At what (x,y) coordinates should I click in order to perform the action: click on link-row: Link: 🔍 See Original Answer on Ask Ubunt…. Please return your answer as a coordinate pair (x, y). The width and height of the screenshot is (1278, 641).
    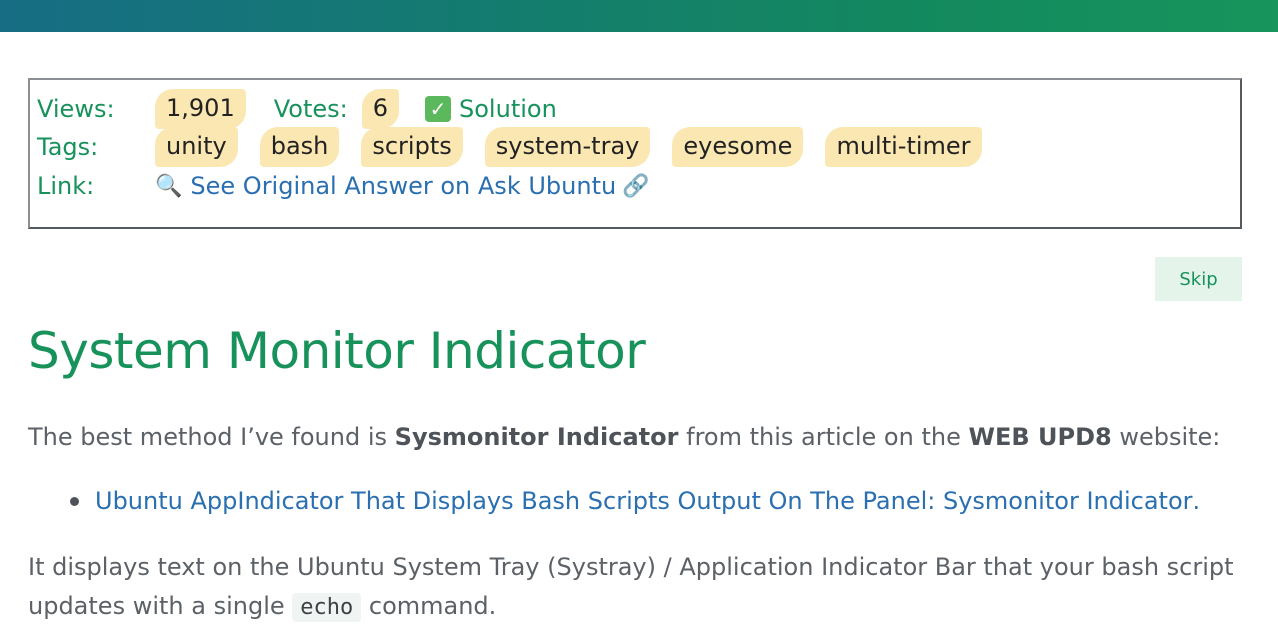
    Looking at the image, I should click on (343, 186).